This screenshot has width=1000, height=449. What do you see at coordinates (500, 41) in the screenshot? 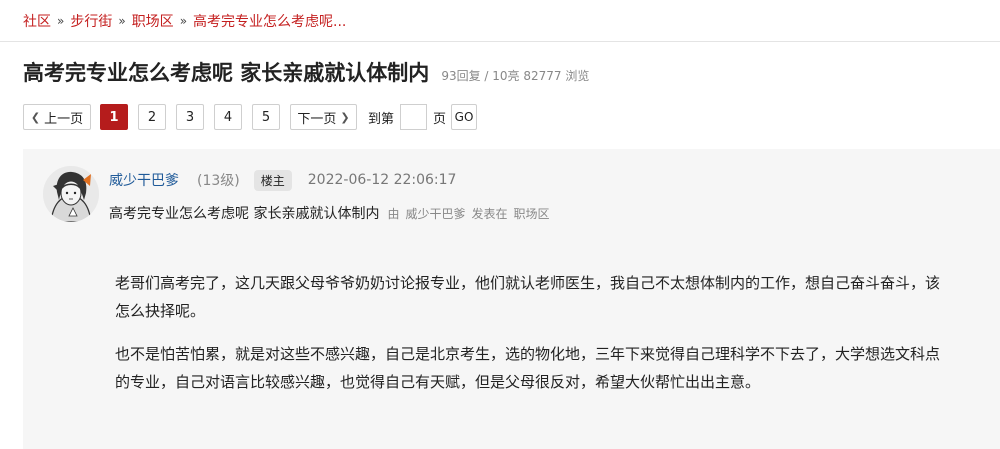
I see `header-divider` at bounding box center [500, 41].